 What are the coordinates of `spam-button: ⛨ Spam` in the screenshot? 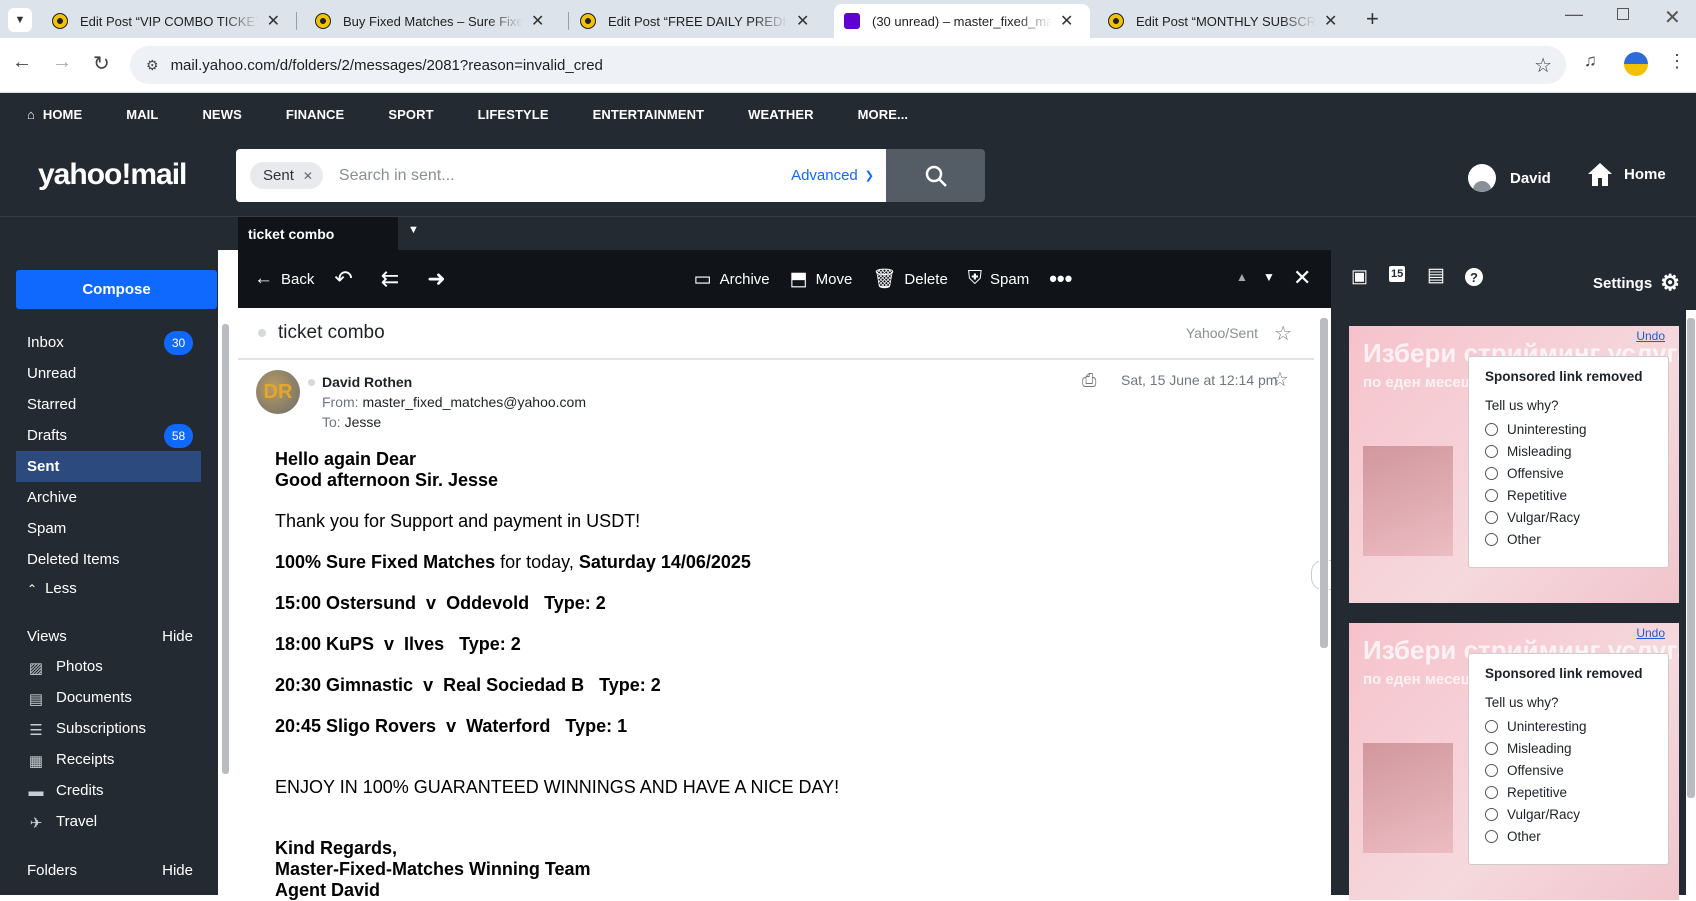 It's located at (998, 279).